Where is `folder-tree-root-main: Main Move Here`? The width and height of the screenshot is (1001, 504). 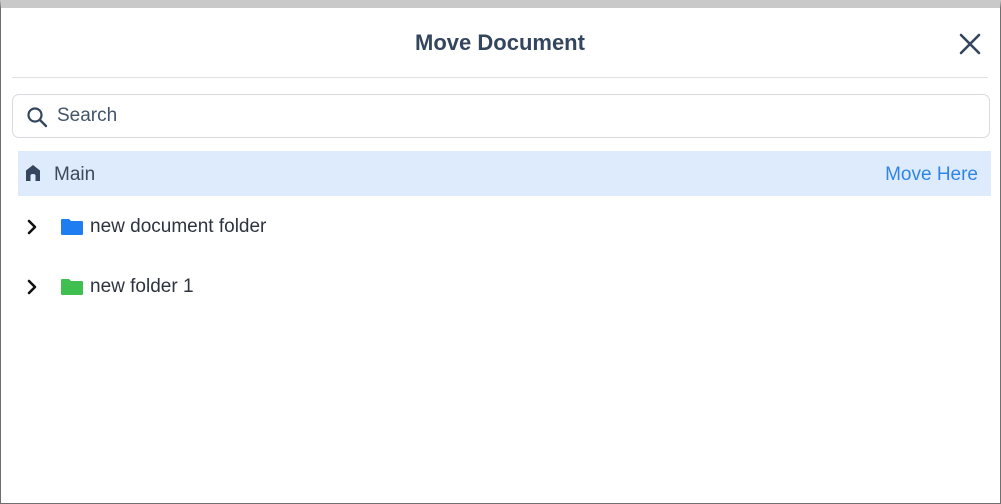 folder-tree-root-main: Main Move Here is located at coordinates (504, 173).